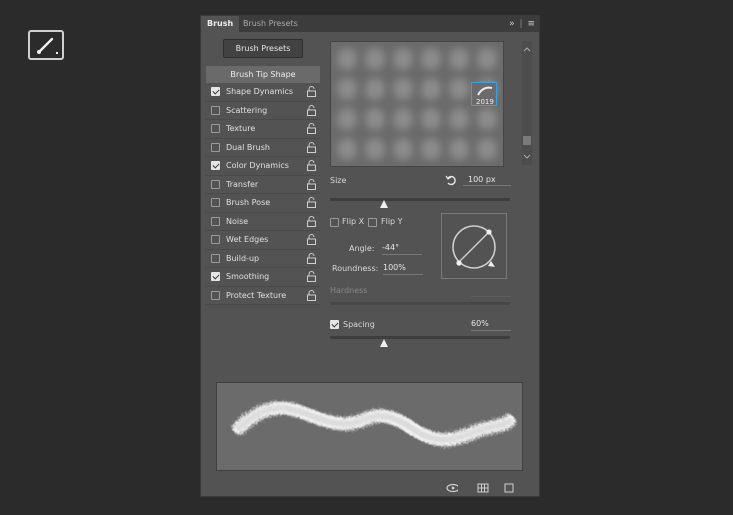 The height and width of the screenshot is (515, 733). Describe the element at coordinates (243, 258) in the screenshot. I see `option-label: Build-up` at that location.